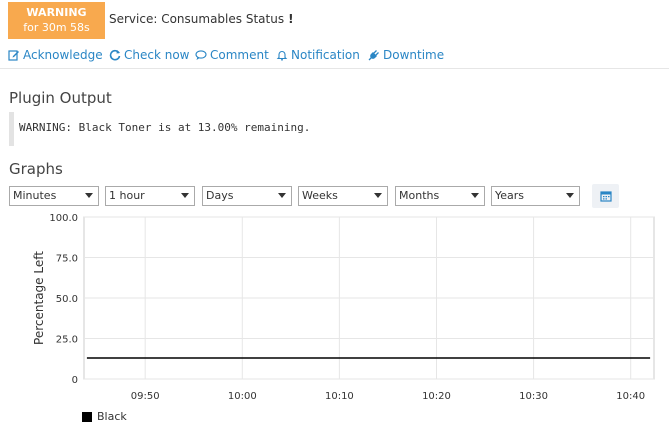 Image resolution: width=669 pixels, height=428 pixels. Describe the element at coordinates (373, 55) in the screenshot. I see `plug-icon` at that location.